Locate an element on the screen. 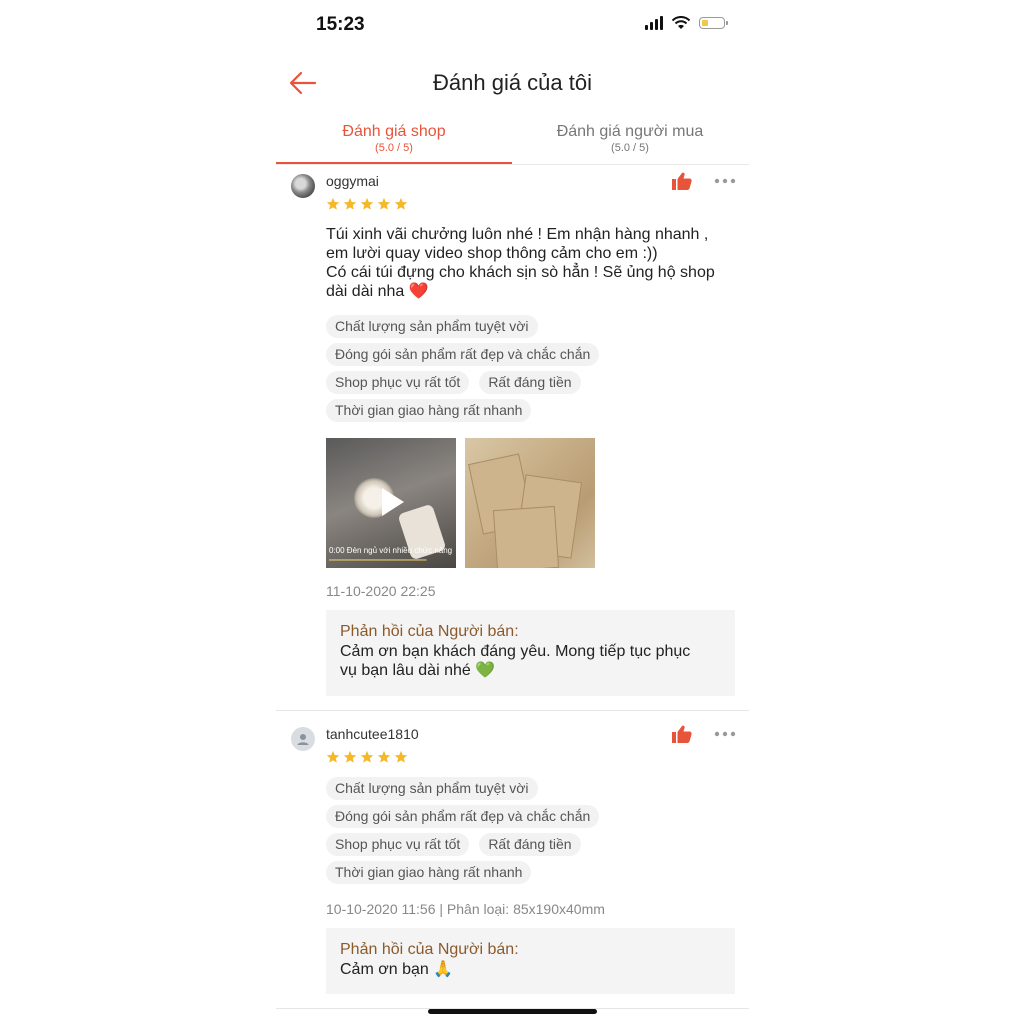 This screenshot has width=1024, height=1024. wifi-icon is located at coordinates (681, 22).